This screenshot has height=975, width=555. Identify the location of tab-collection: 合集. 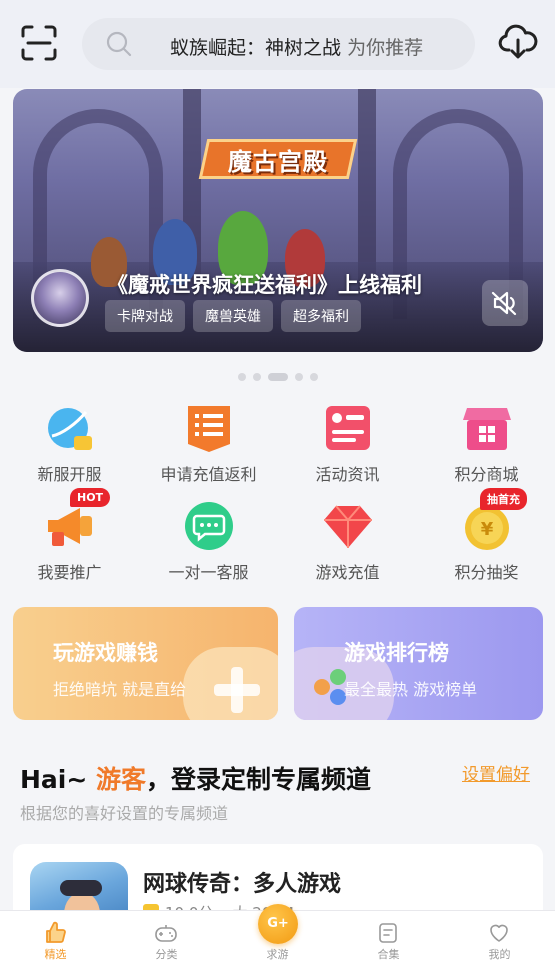
(388, 943).